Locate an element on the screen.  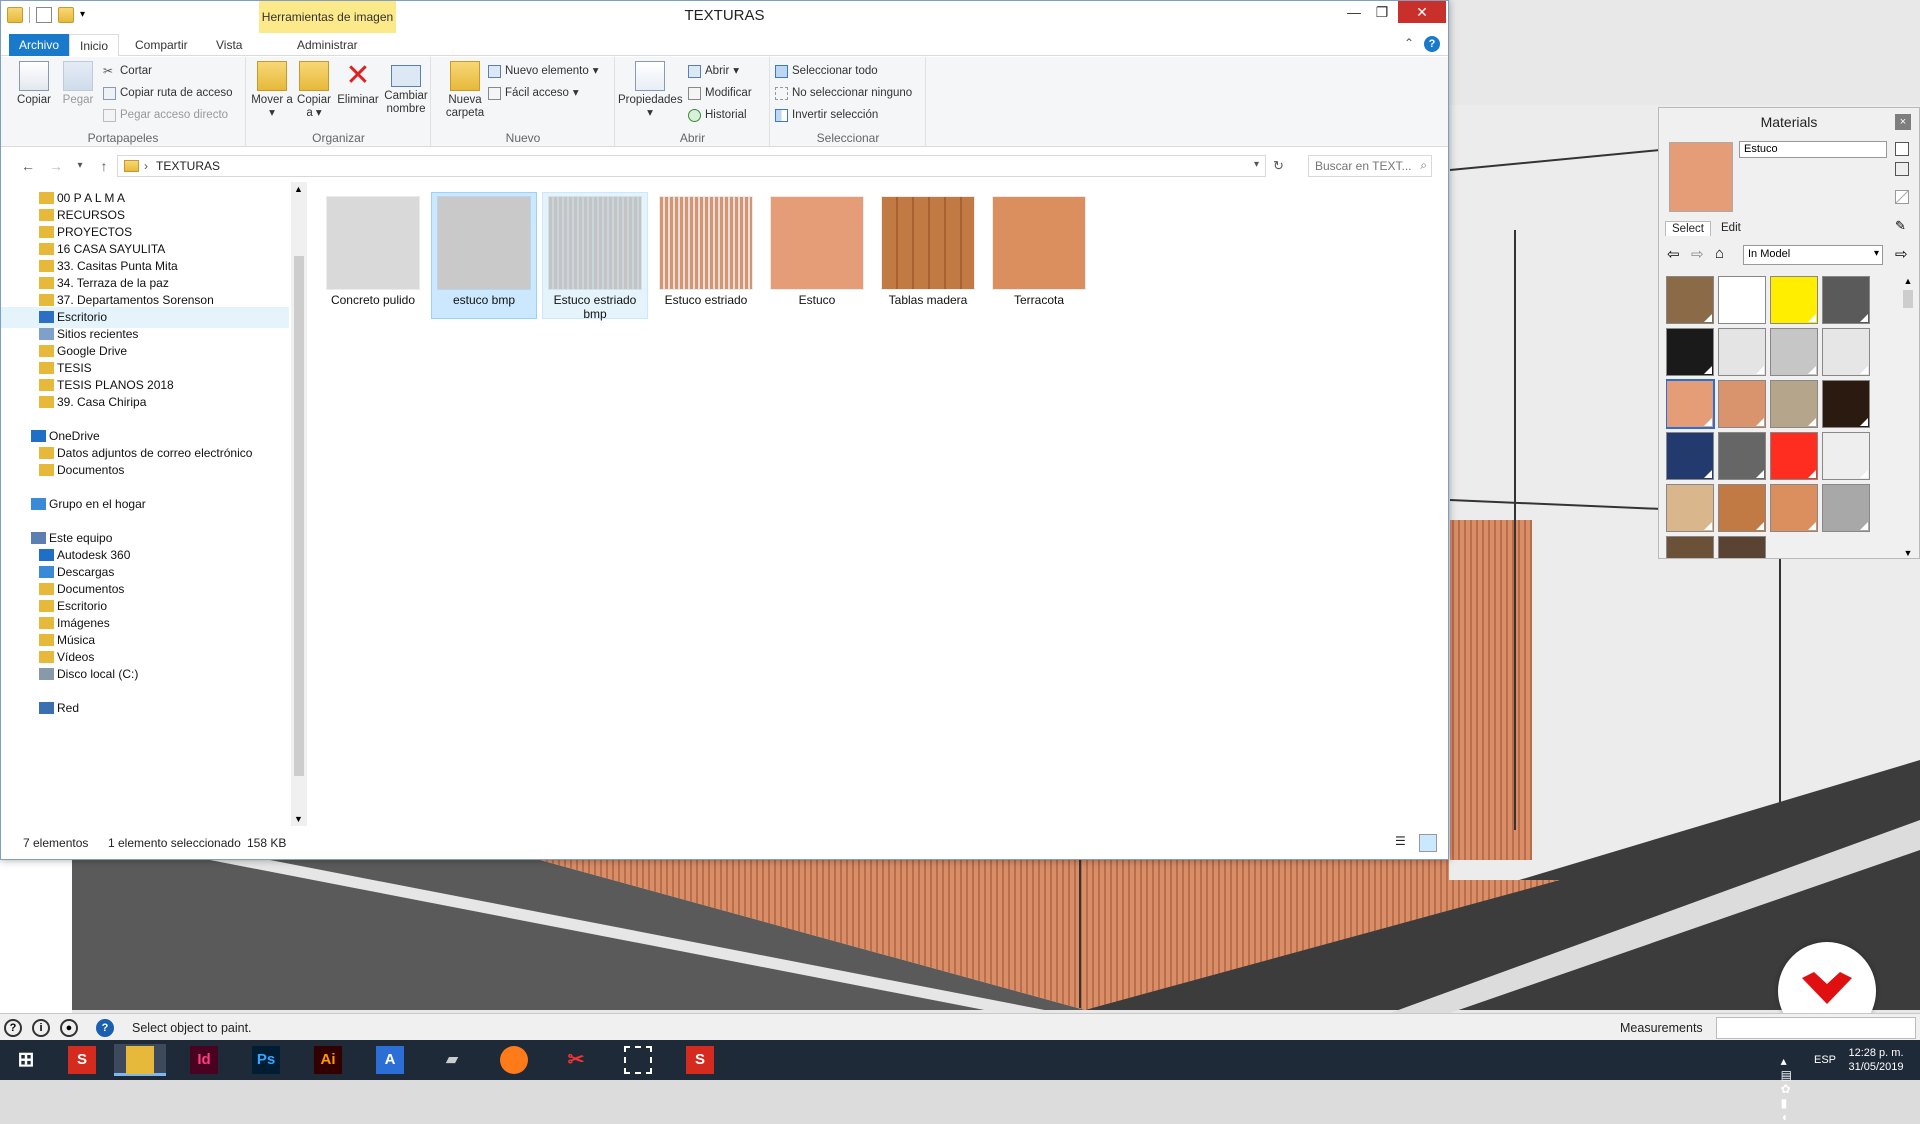
copy-to-button: Copiar a ▾ is located at coordinates (314, 90).